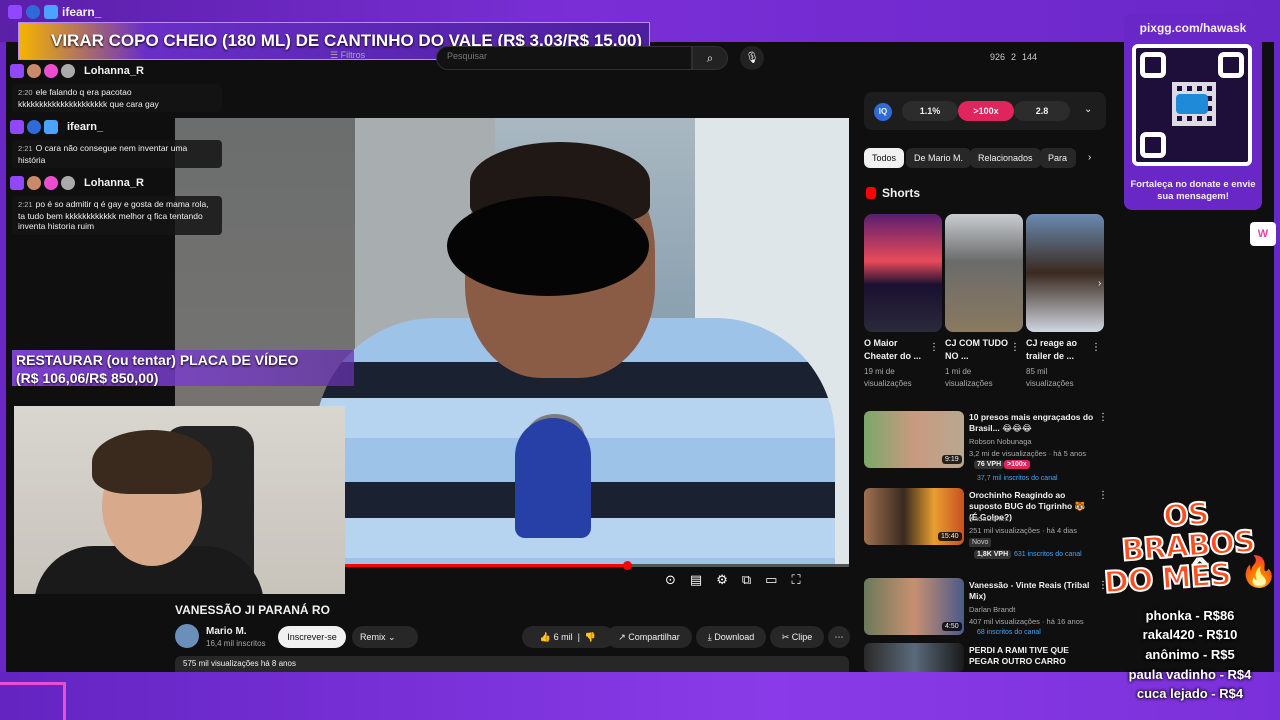 This screenshot has height=720, width=1280. Describe the element at coordinates (1190, 634) in the screenshot. I see `donor-entry: rakal420 - R$10` at that location.